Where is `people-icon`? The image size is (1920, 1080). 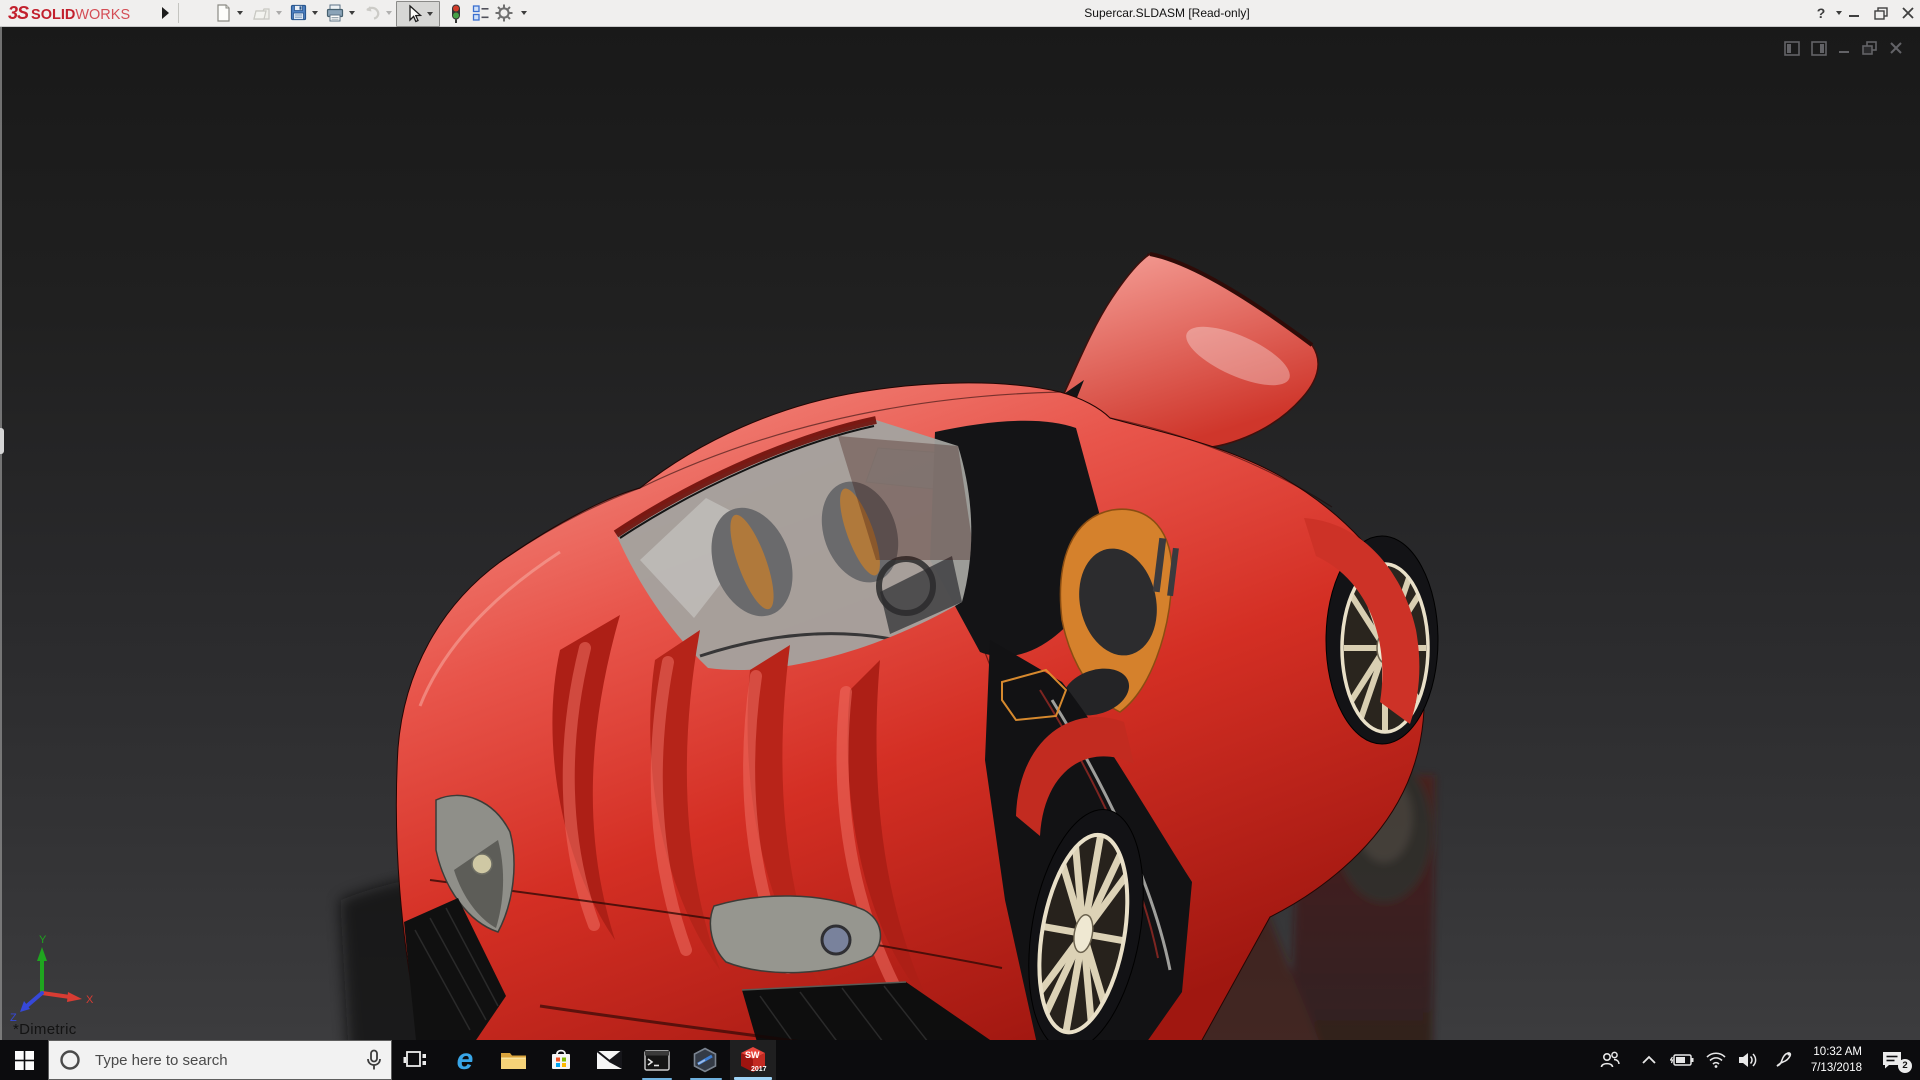 people-icon is located at coordinates (1610, 1059).